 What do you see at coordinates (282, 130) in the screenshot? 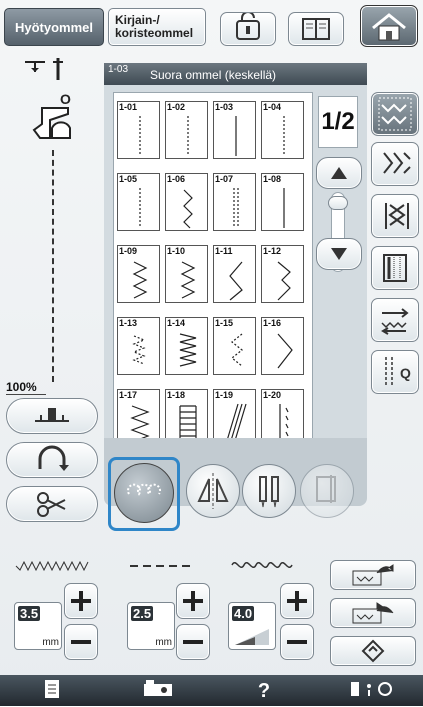
I see `stitch-tile-1-04: 1-04` at bounding box center [282, 130].